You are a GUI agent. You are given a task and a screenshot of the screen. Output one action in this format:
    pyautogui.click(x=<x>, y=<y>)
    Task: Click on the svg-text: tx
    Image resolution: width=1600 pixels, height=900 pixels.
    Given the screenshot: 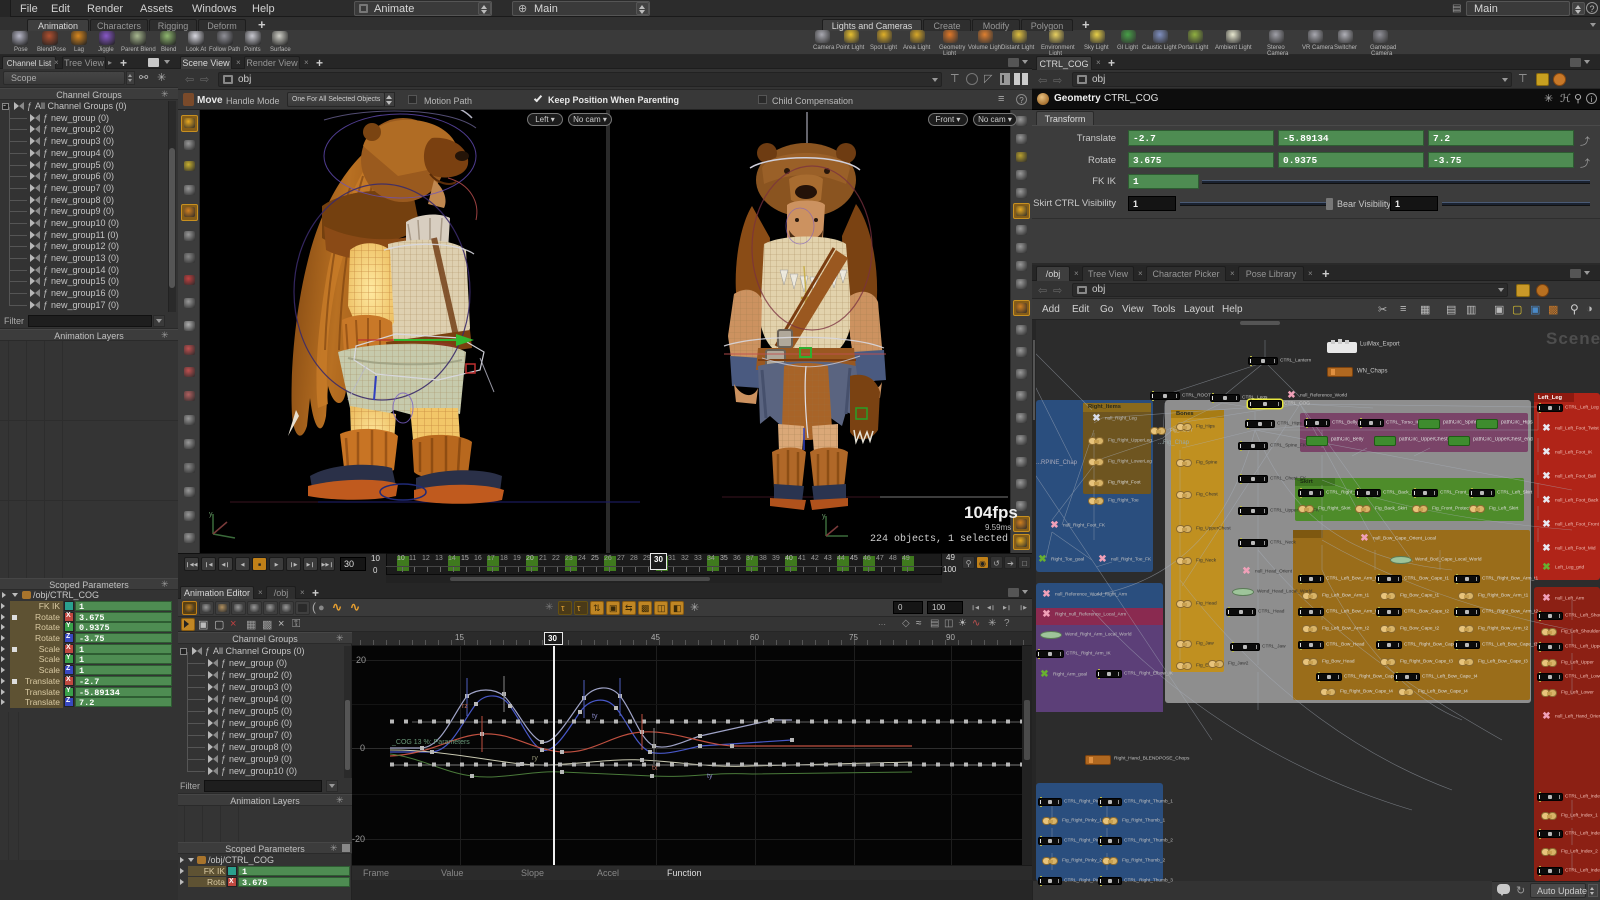 What is the action you would take?
    pyautogui.click(x=655, y=768)
    